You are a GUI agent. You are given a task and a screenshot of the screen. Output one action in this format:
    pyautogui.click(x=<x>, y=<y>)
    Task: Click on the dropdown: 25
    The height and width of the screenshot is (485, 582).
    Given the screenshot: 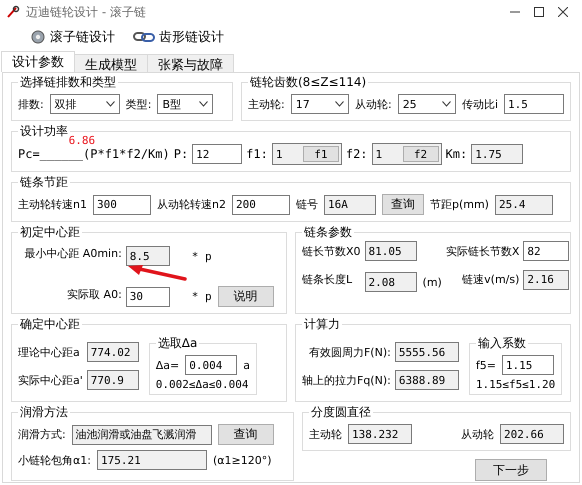 What is the action you would take?
    pyautogui.click(x=427, y=104)
    